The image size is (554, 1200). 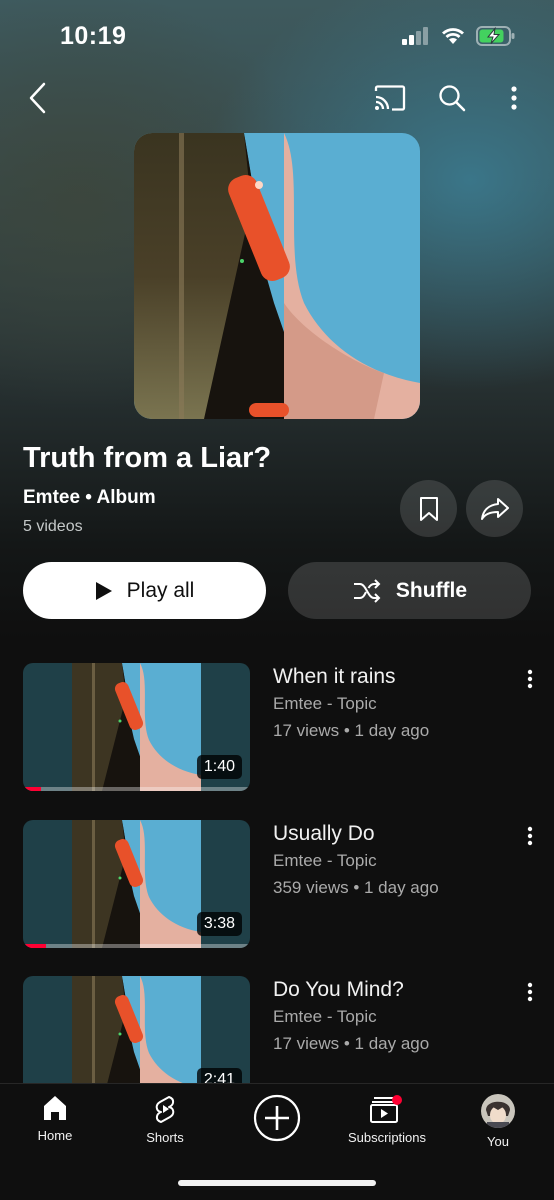 What do you see at coordinates (165, 1109) in the screenshot?
I see `shorts-icon` at bounding box center [165, 1109].